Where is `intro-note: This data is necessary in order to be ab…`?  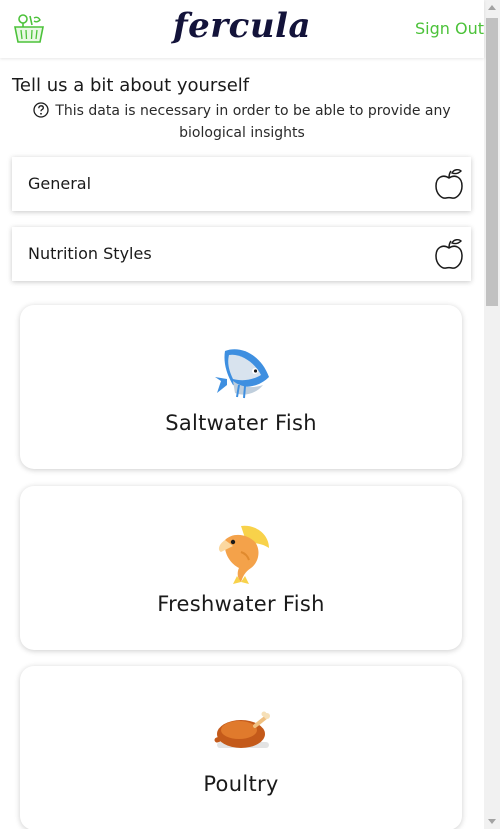
intro-note: This data is necessary in order to be ab… is located at coordinates (242, 122).